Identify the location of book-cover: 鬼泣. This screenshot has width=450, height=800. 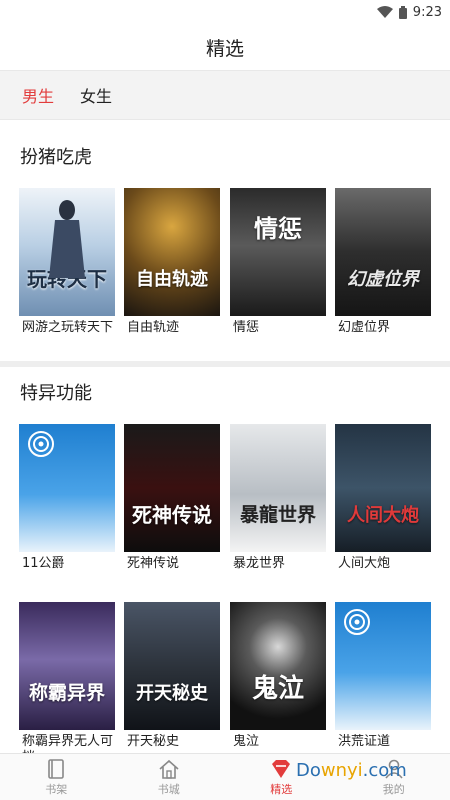
(278, 666).